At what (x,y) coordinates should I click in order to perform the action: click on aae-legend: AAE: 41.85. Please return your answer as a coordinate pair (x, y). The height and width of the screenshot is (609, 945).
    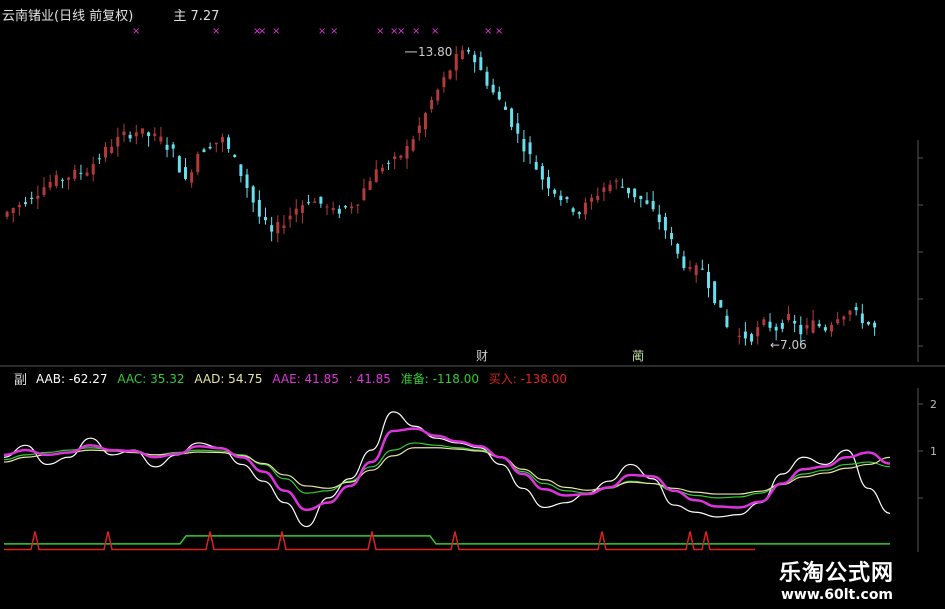
    Looking at the image, I should click on (305, 379).